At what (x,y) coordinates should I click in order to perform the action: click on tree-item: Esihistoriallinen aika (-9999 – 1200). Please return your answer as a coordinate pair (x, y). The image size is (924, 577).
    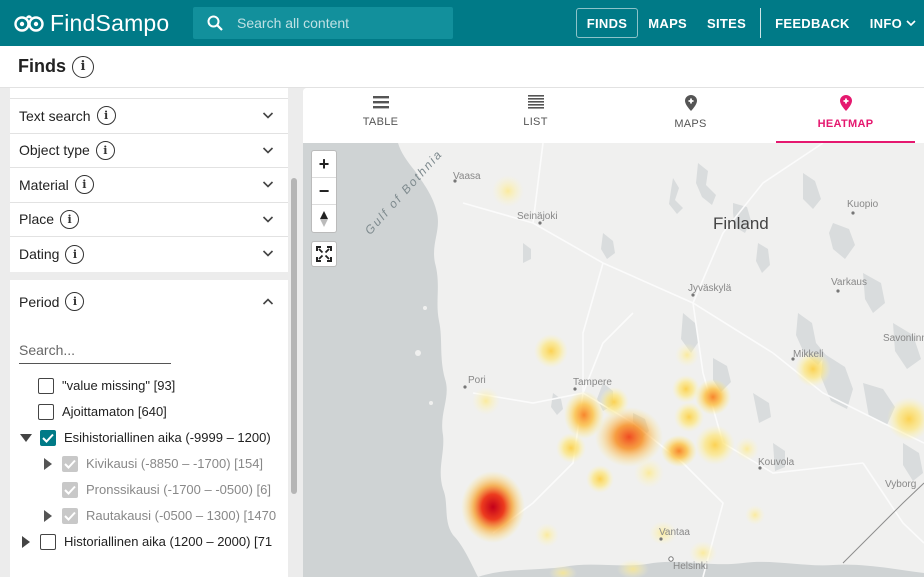
    Looking at the image, I should click on (149, 438).